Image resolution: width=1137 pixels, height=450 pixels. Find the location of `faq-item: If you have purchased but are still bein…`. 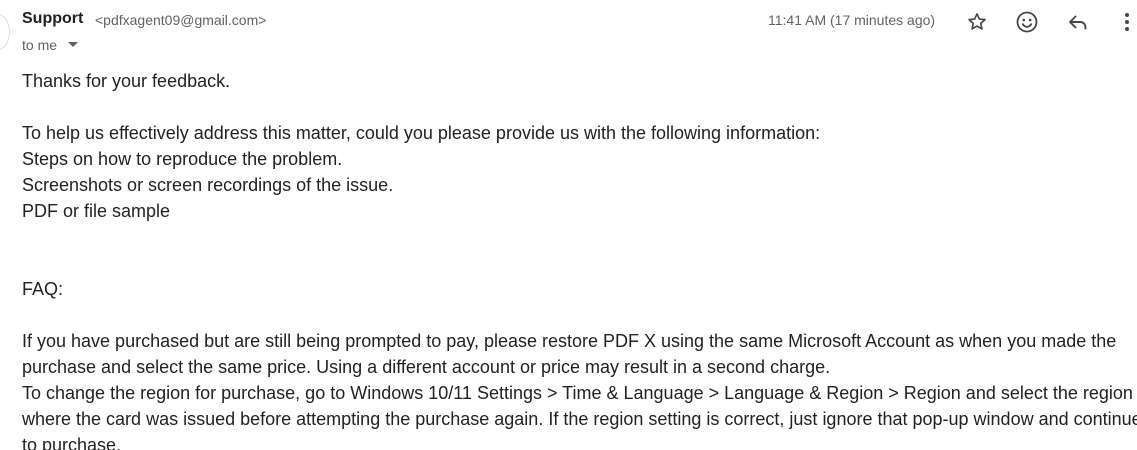

faq-item: If you have purchased but are still bein… is located at coordinates (569, 354).